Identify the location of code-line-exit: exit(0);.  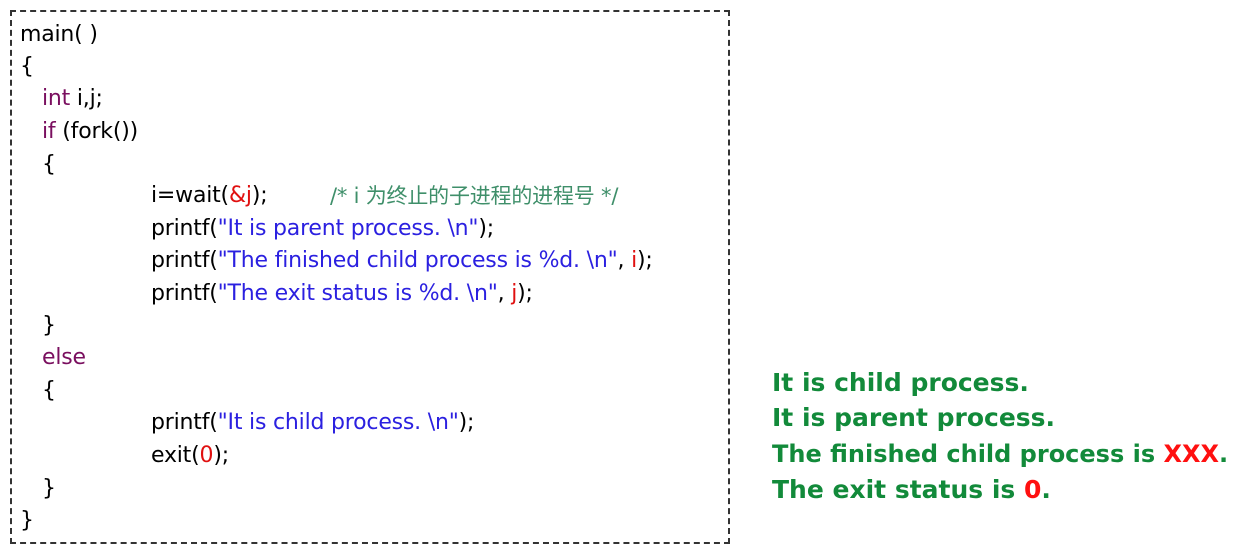
(190, 456).